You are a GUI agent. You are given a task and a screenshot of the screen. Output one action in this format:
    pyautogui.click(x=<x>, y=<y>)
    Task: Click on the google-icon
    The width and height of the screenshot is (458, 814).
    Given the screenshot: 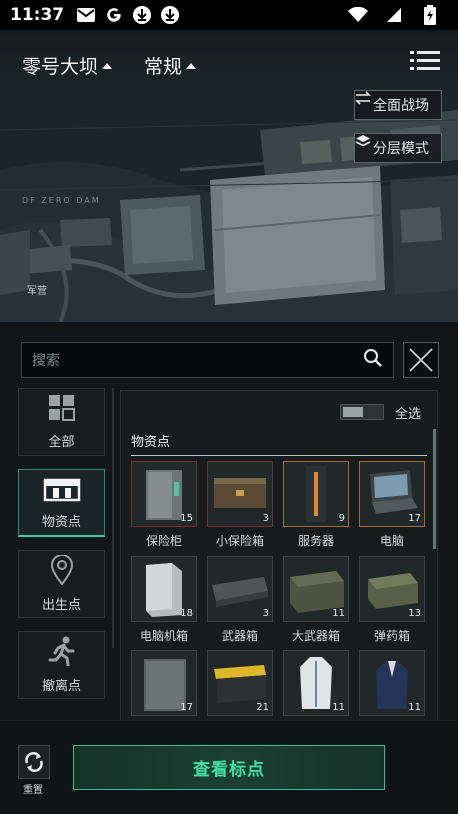 What is the action you would take?
    pyautogui.click(x=114, y=15)
    